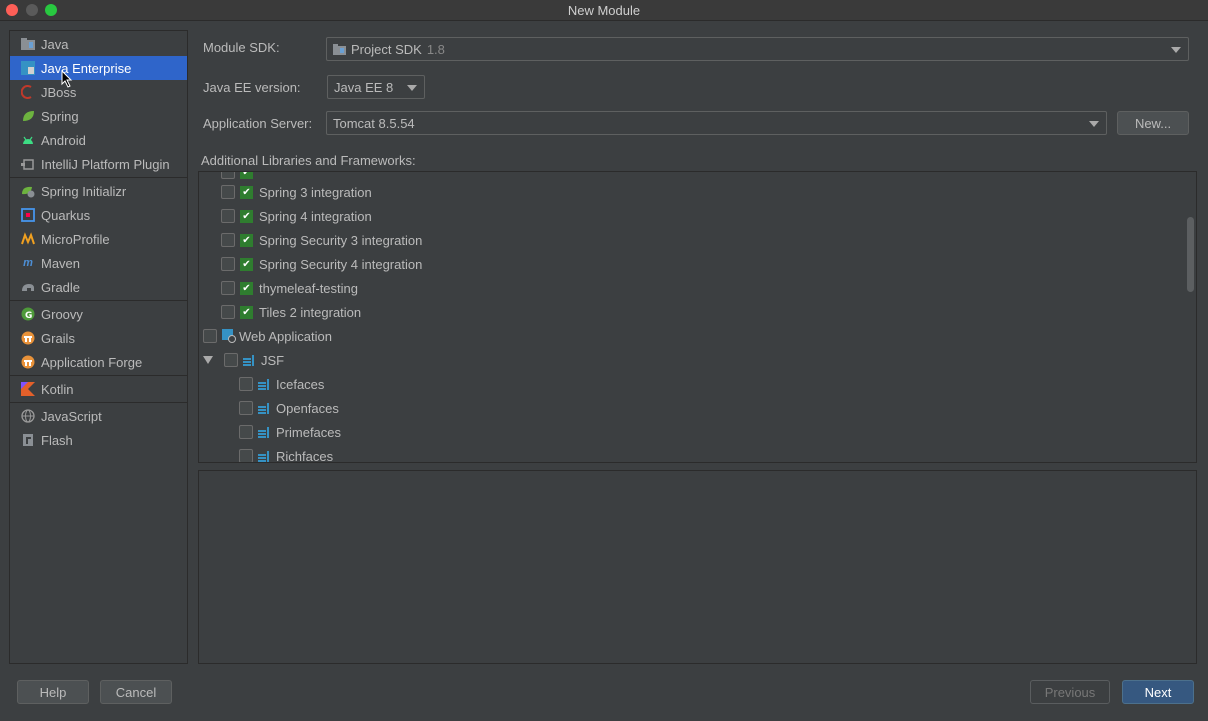 Image resolution: width=1208 pixels, height=721 pixels. What do you see at coordinates (62, 314) in the screenshot?
I see `sidebar-item-label: Groovy` at bounding box center [62, 314].